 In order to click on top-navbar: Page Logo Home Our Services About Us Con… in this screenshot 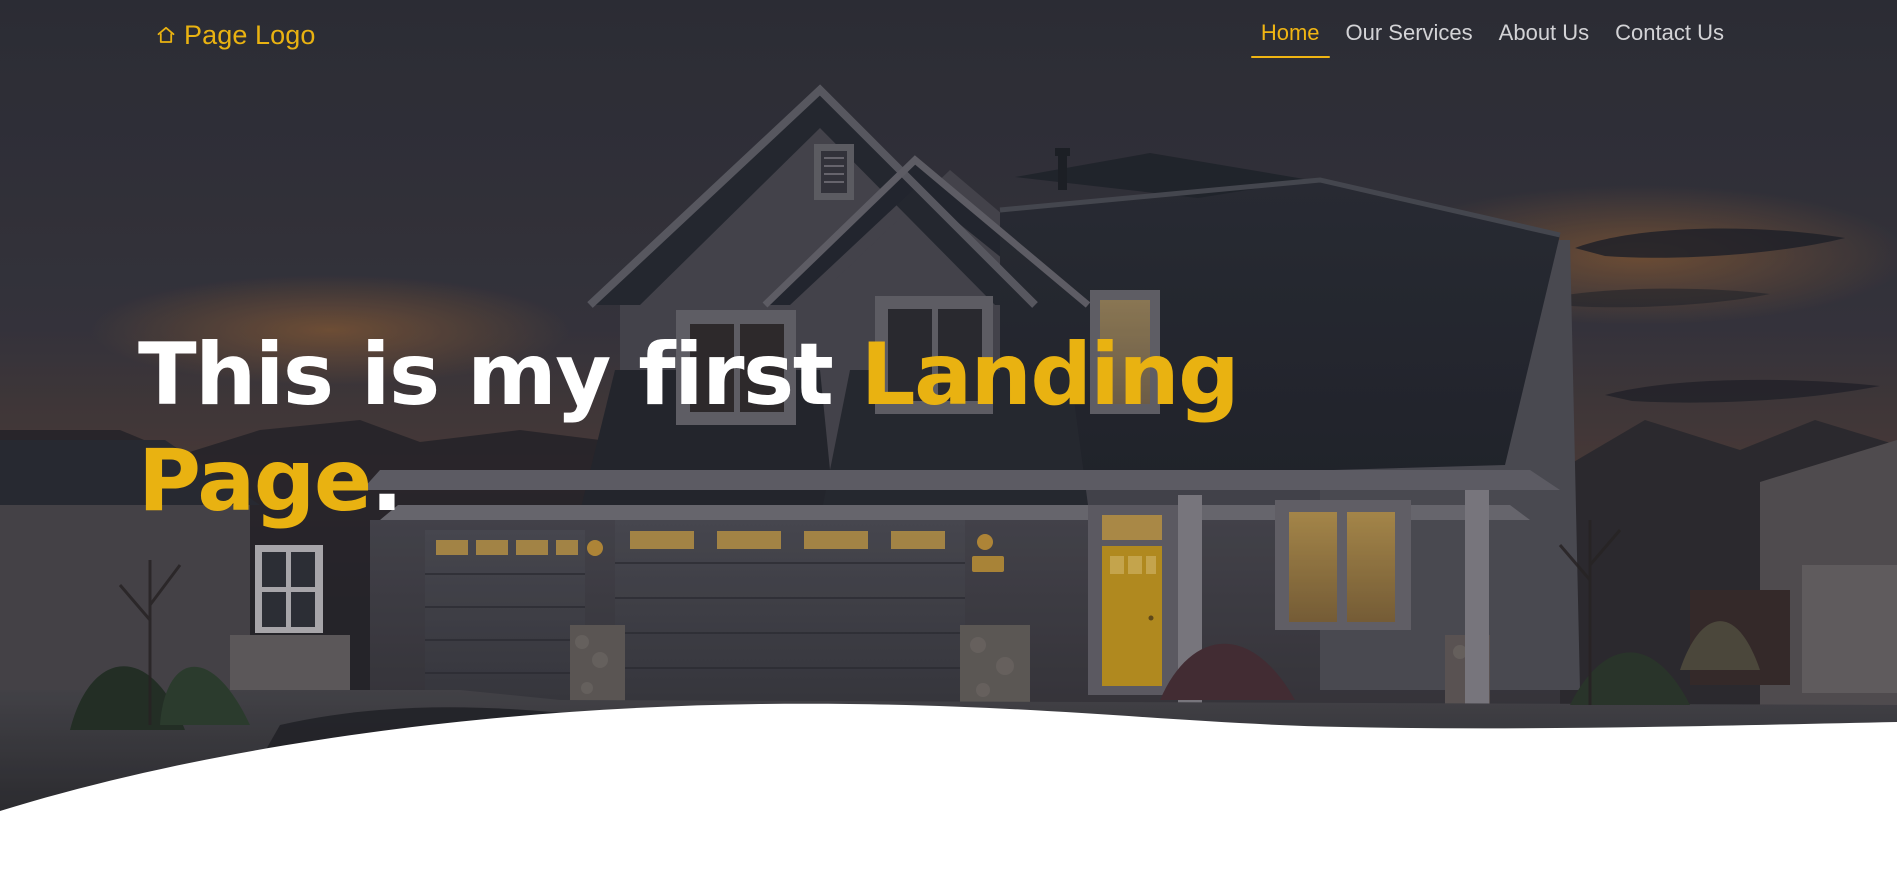, I will do `click(948, 35)`.